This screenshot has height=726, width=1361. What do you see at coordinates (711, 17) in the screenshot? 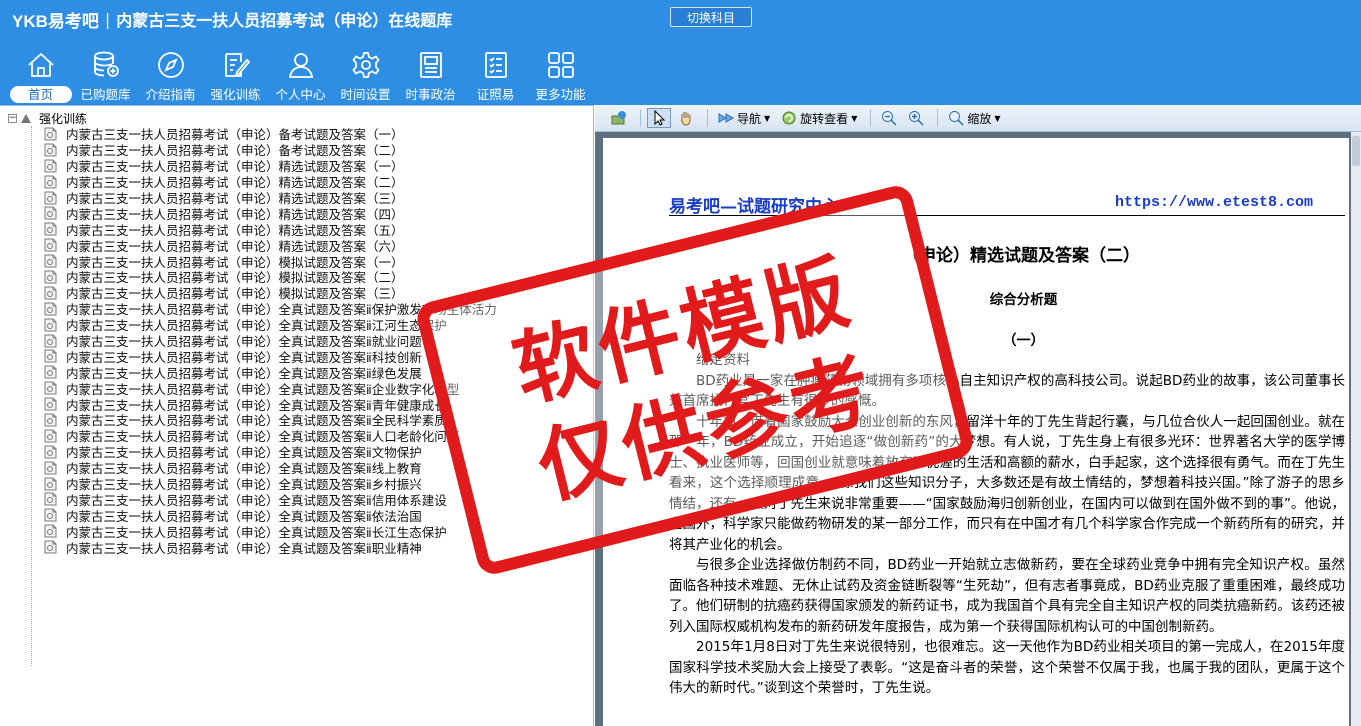
I see `switch-subject-button: 切换科目` at bounding box center [711, 17].